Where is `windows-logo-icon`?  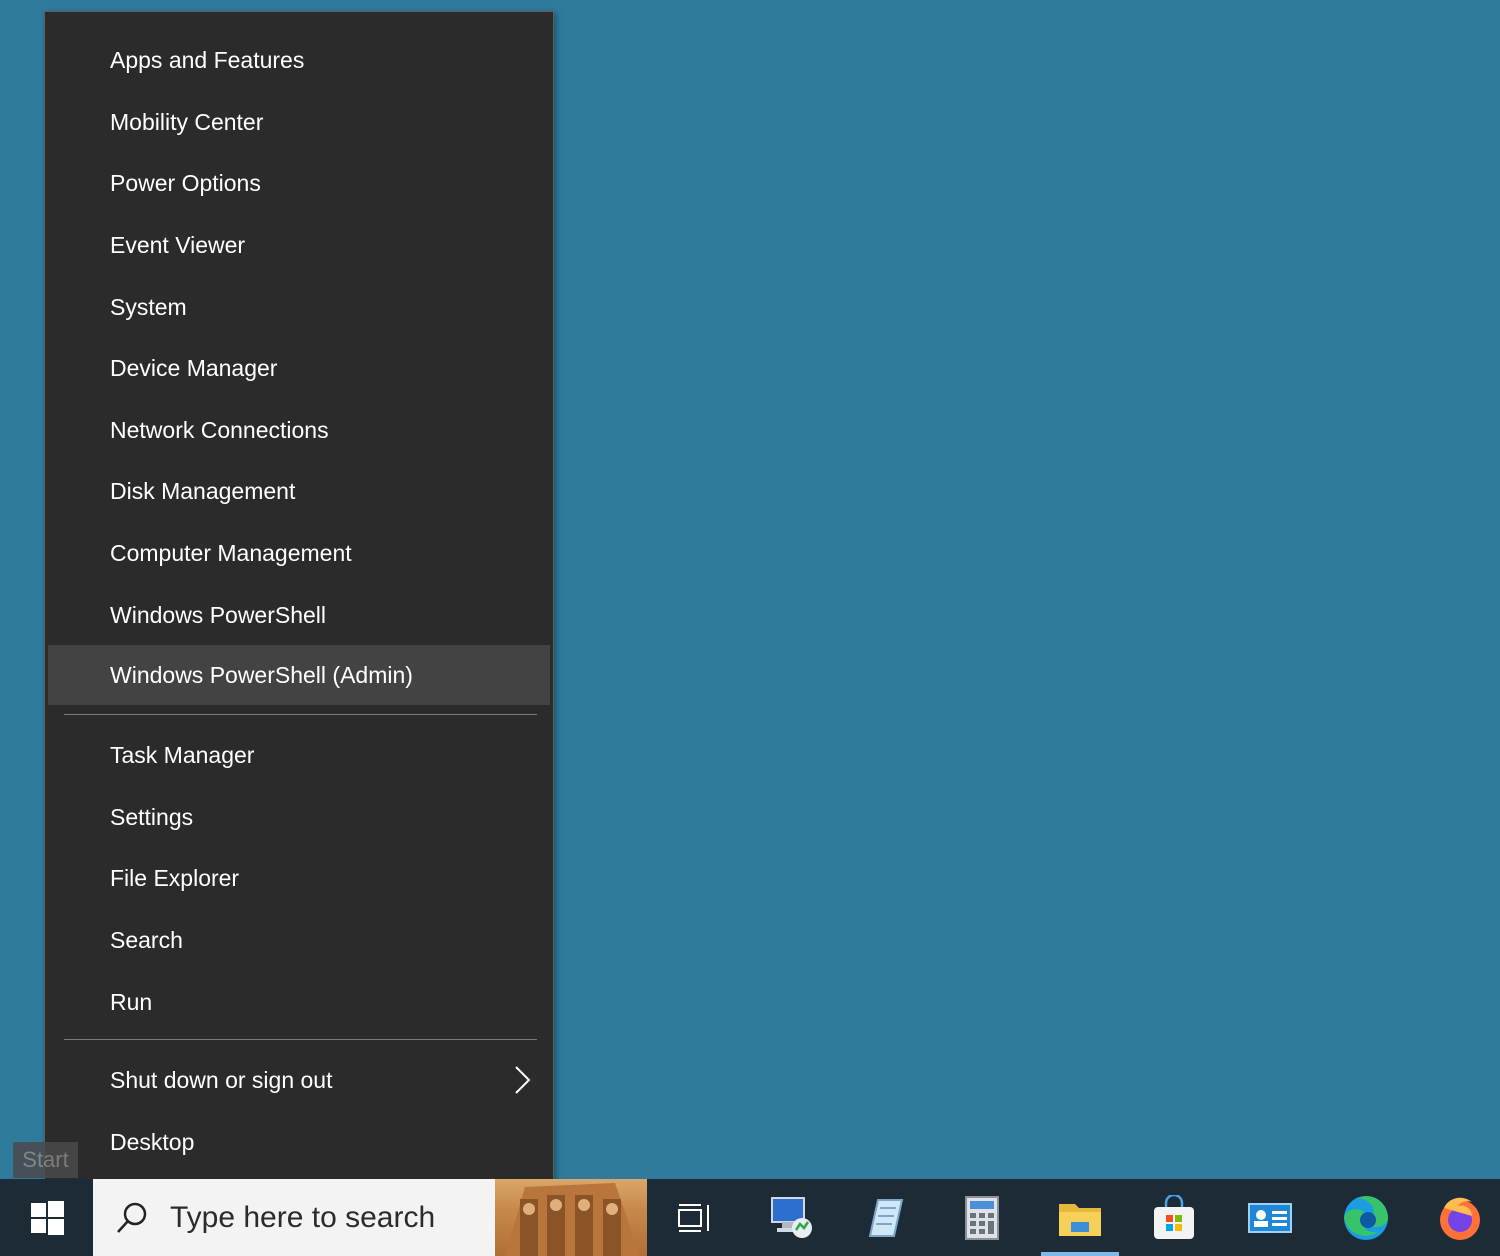
windows-logo-icon is located at coordinates (47, 1217).